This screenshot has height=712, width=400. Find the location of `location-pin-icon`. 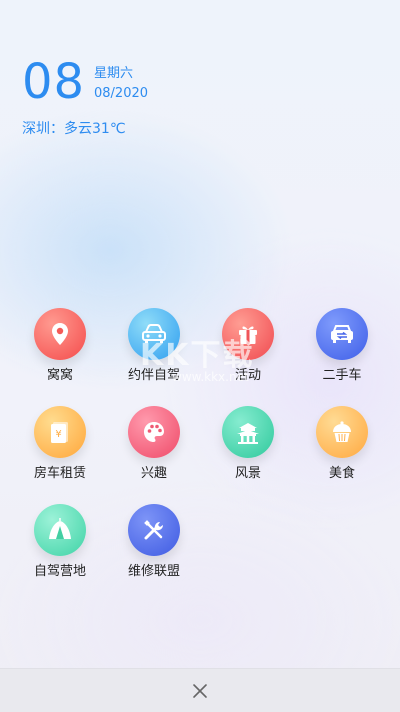

location-pin-icon is located at coordinates (60, 334).